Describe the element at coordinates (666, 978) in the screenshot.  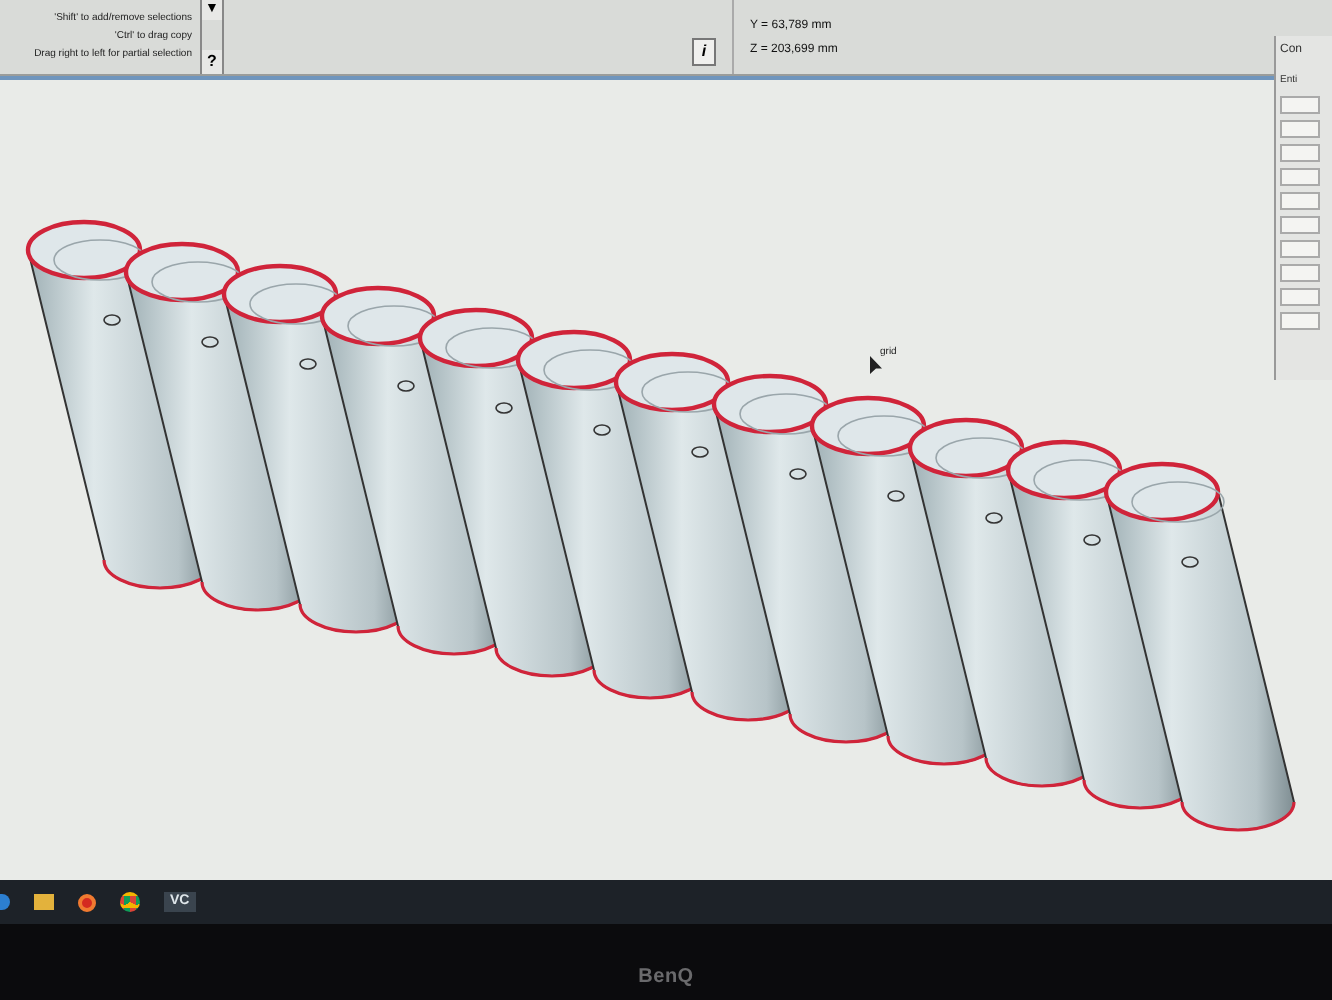
I see `monitor-brand: BenQ` at that location.